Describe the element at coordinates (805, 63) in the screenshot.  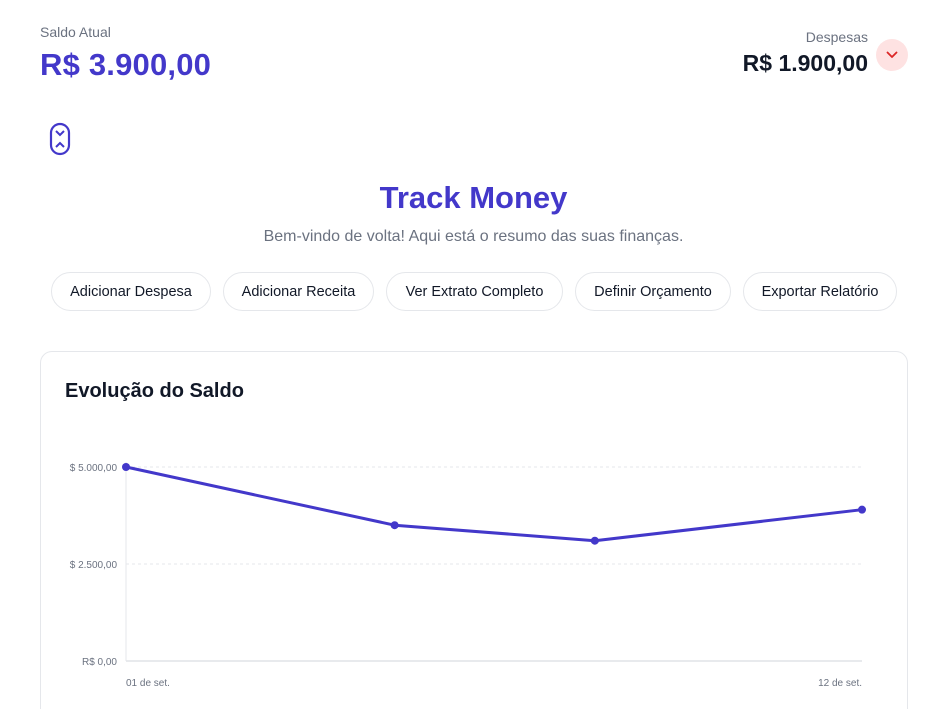
I see `expense-value: R$ 1.900,00` at that location.